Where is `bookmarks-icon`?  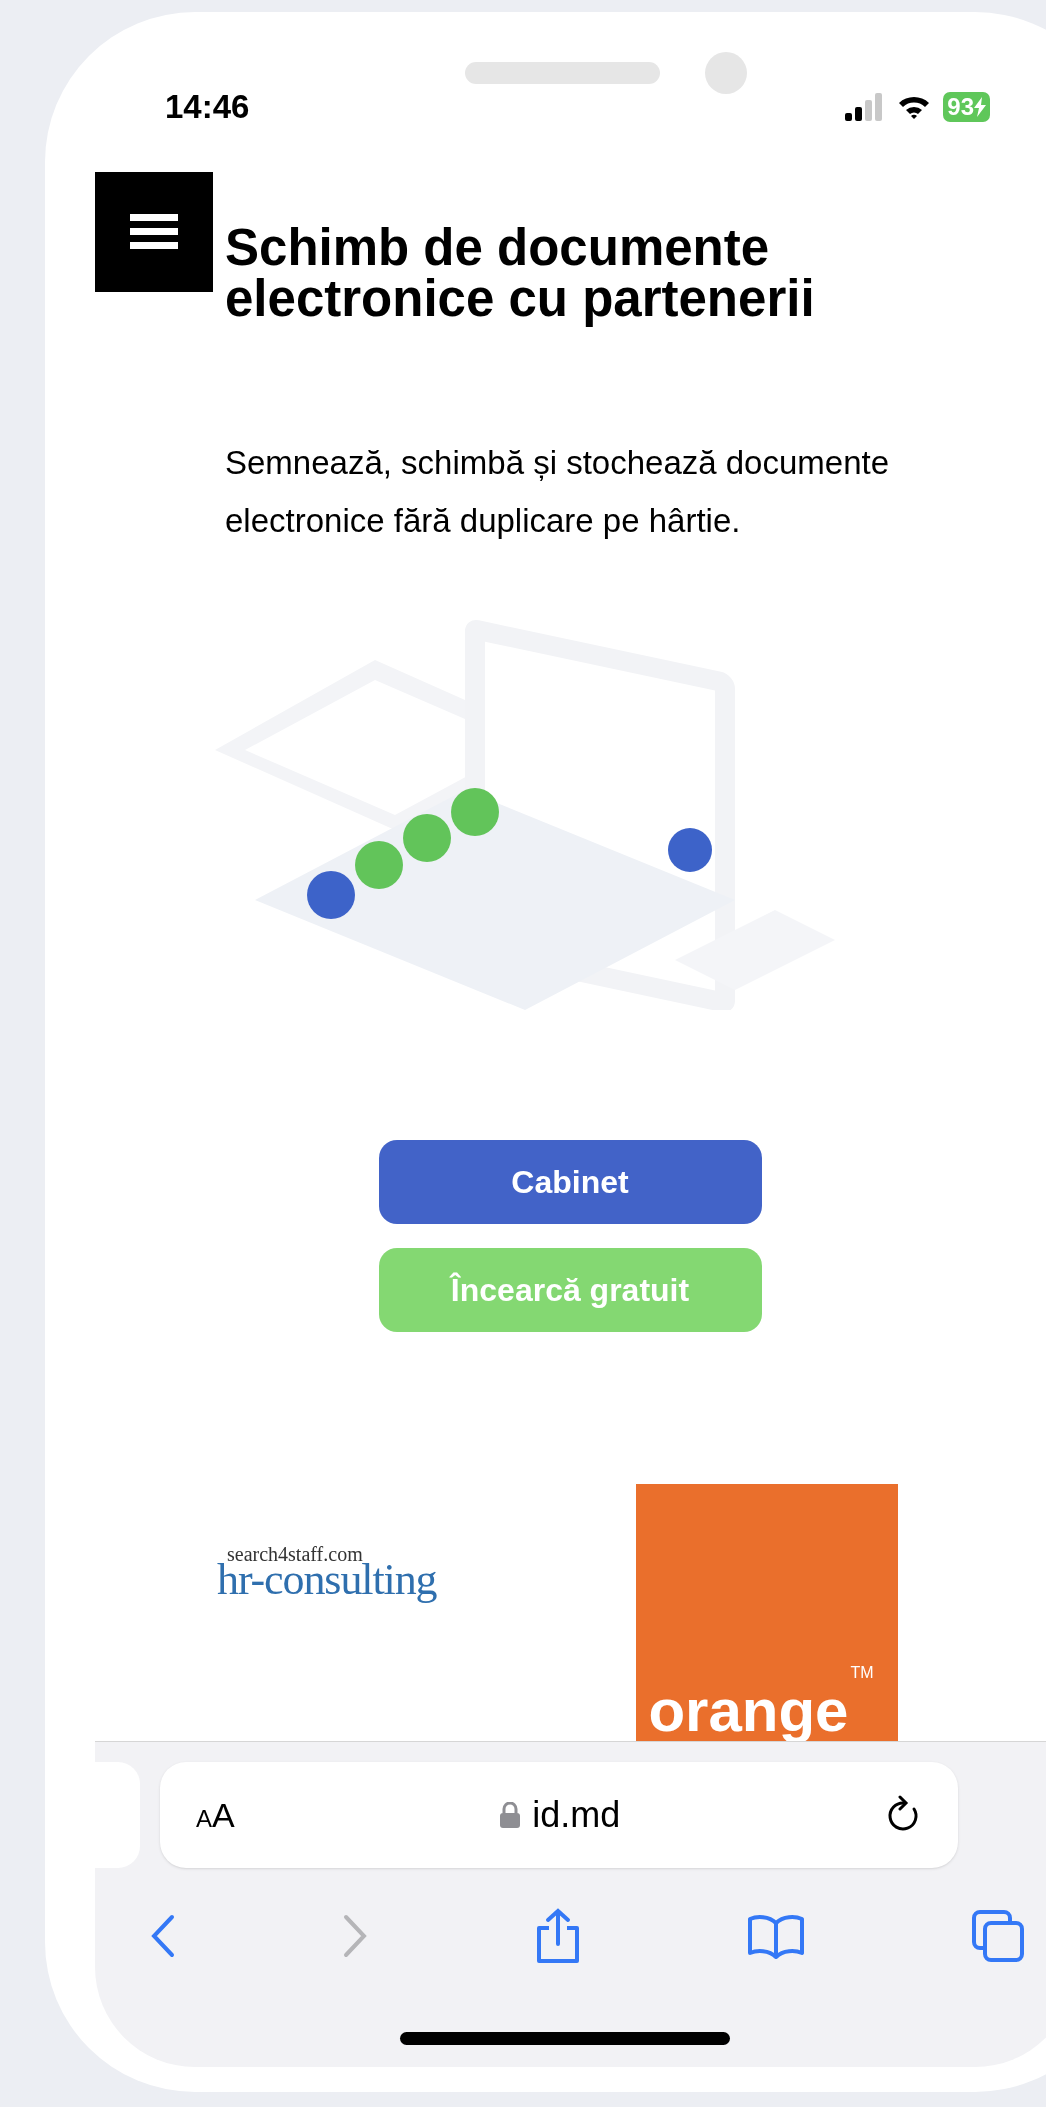 bookmarks-icon is located at coordinates (775, 1936).